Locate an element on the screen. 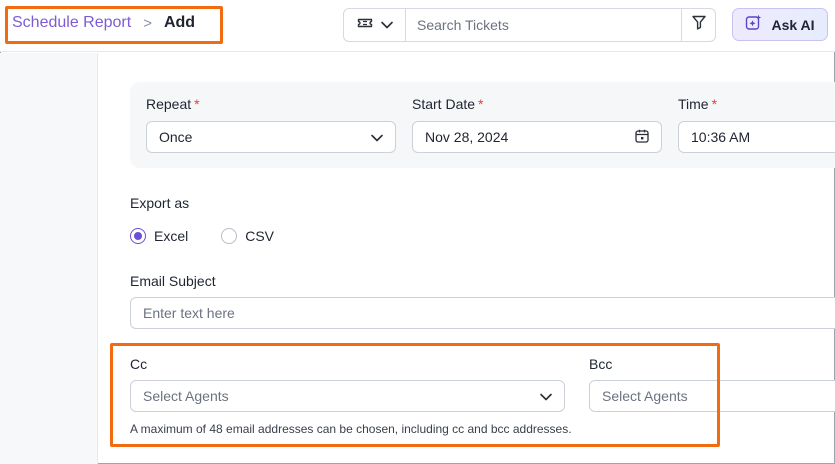  export-csv-label: CSV is located at coordinates (259, 236).